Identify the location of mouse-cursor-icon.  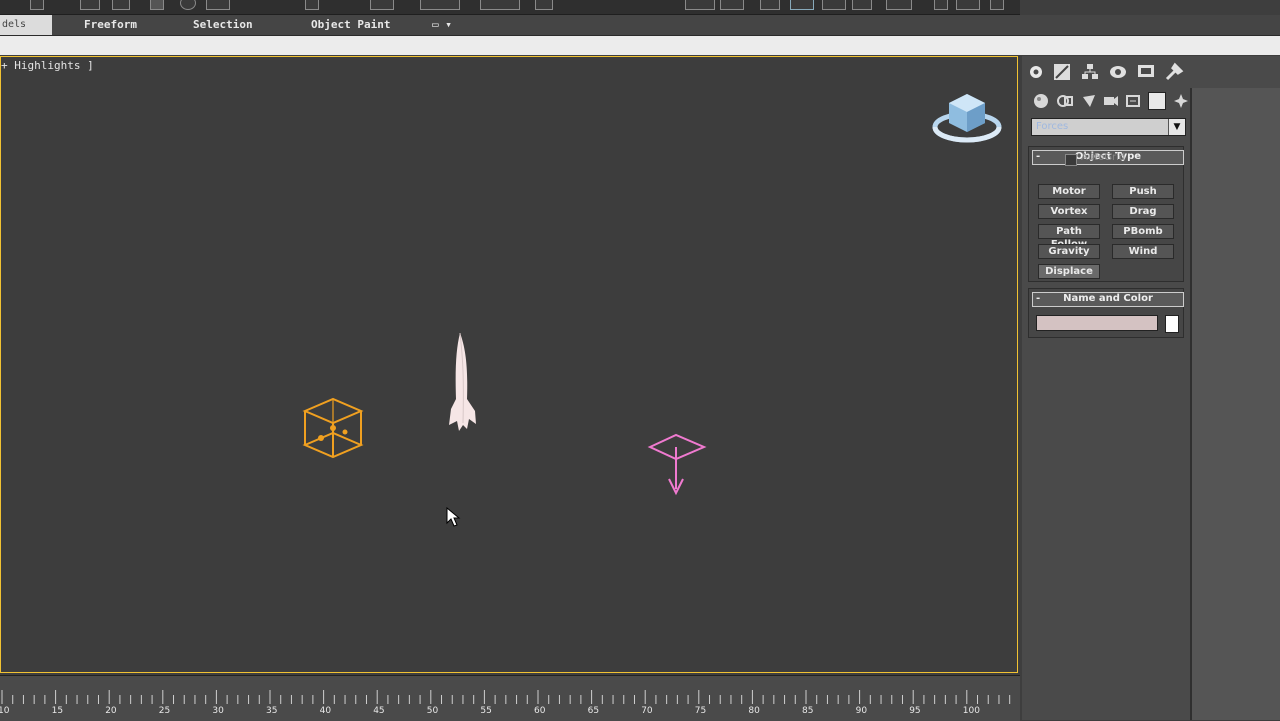
(453, 517).